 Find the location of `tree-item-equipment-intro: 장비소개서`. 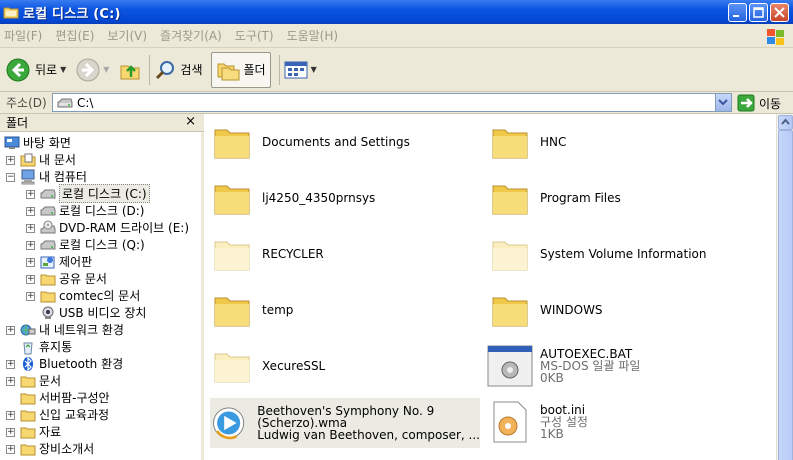

tree-item-equipment-intro: 장비소개서 is located at coordinates (57, 448).